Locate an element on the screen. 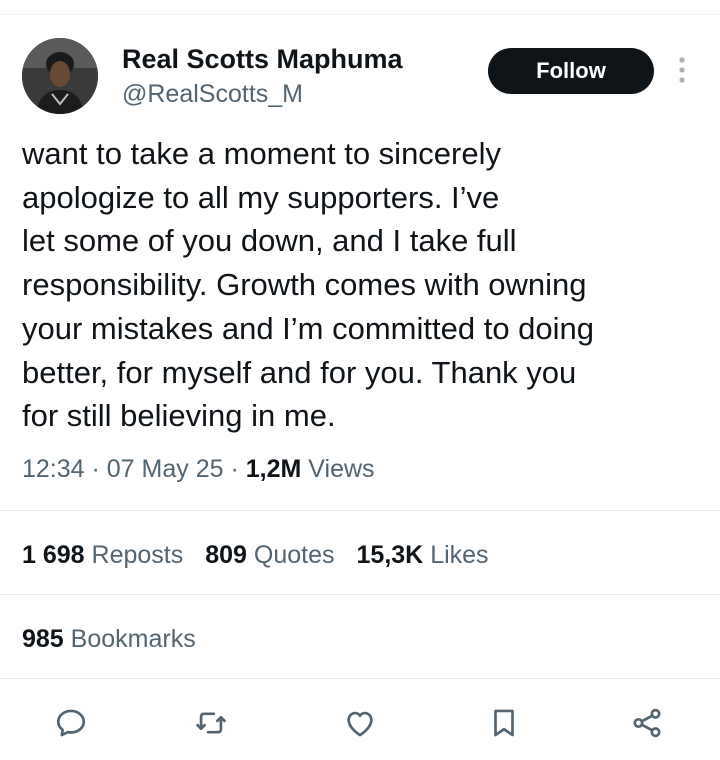 Image resolution: width=720 pixels, height=760 pixels. bookmarks-count: 985 is located at coordinates (43, 639).